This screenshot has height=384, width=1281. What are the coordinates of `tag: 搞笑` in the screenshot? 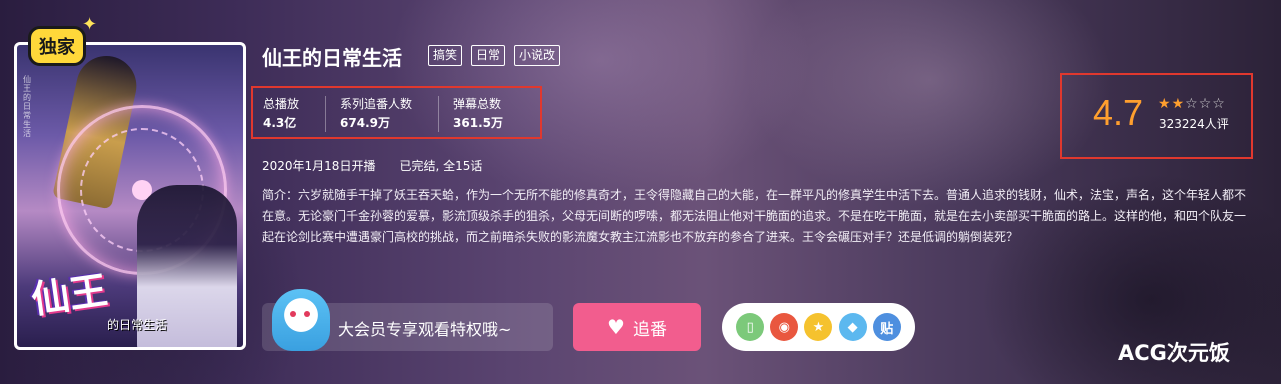 It's located at (445, 55).